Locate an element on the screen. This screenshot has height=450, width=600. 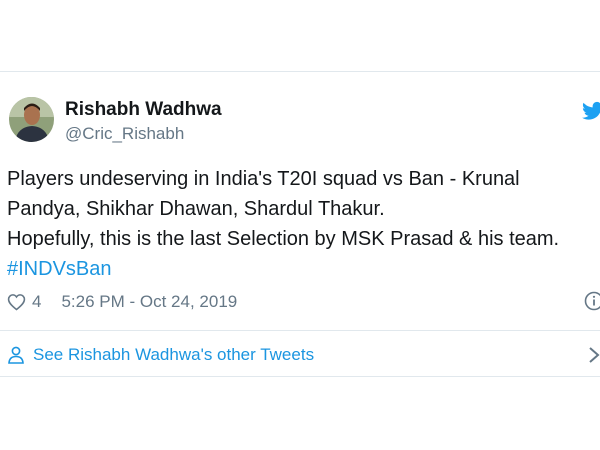
avatar is located at coordinates (31, 119).